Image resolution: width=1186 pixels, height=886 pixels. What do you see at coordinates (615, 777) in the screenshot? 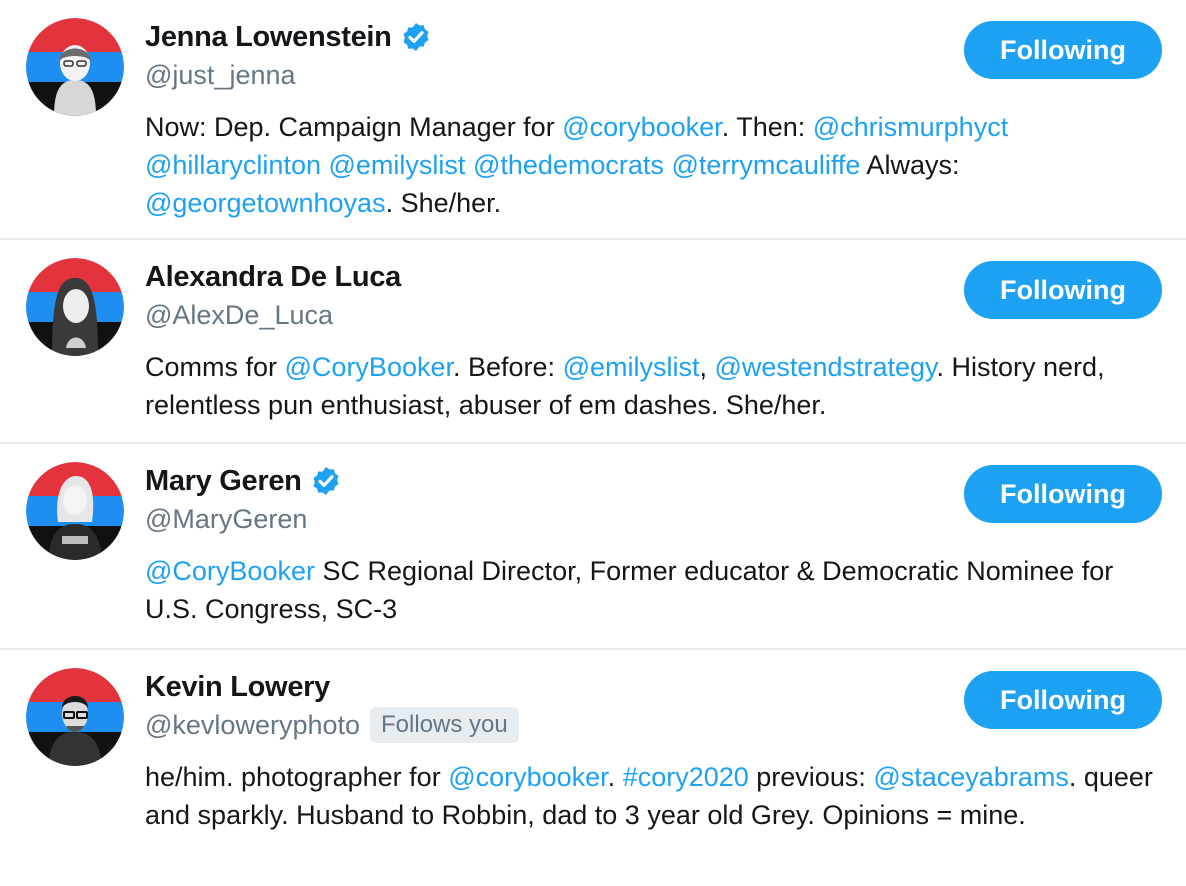
I see `bio-text: .` at bounding box center [615, 777].